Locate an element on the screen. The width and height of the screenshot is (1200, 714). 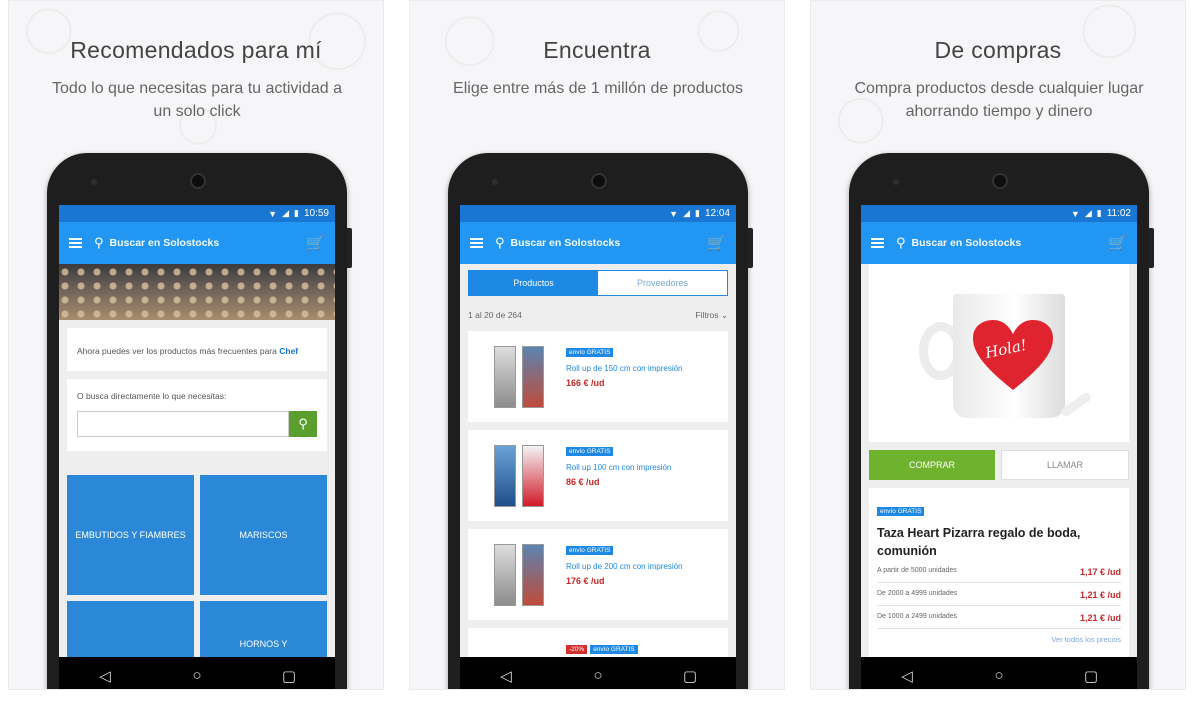
panel-title: De compras is located at coordinates (998, 50).